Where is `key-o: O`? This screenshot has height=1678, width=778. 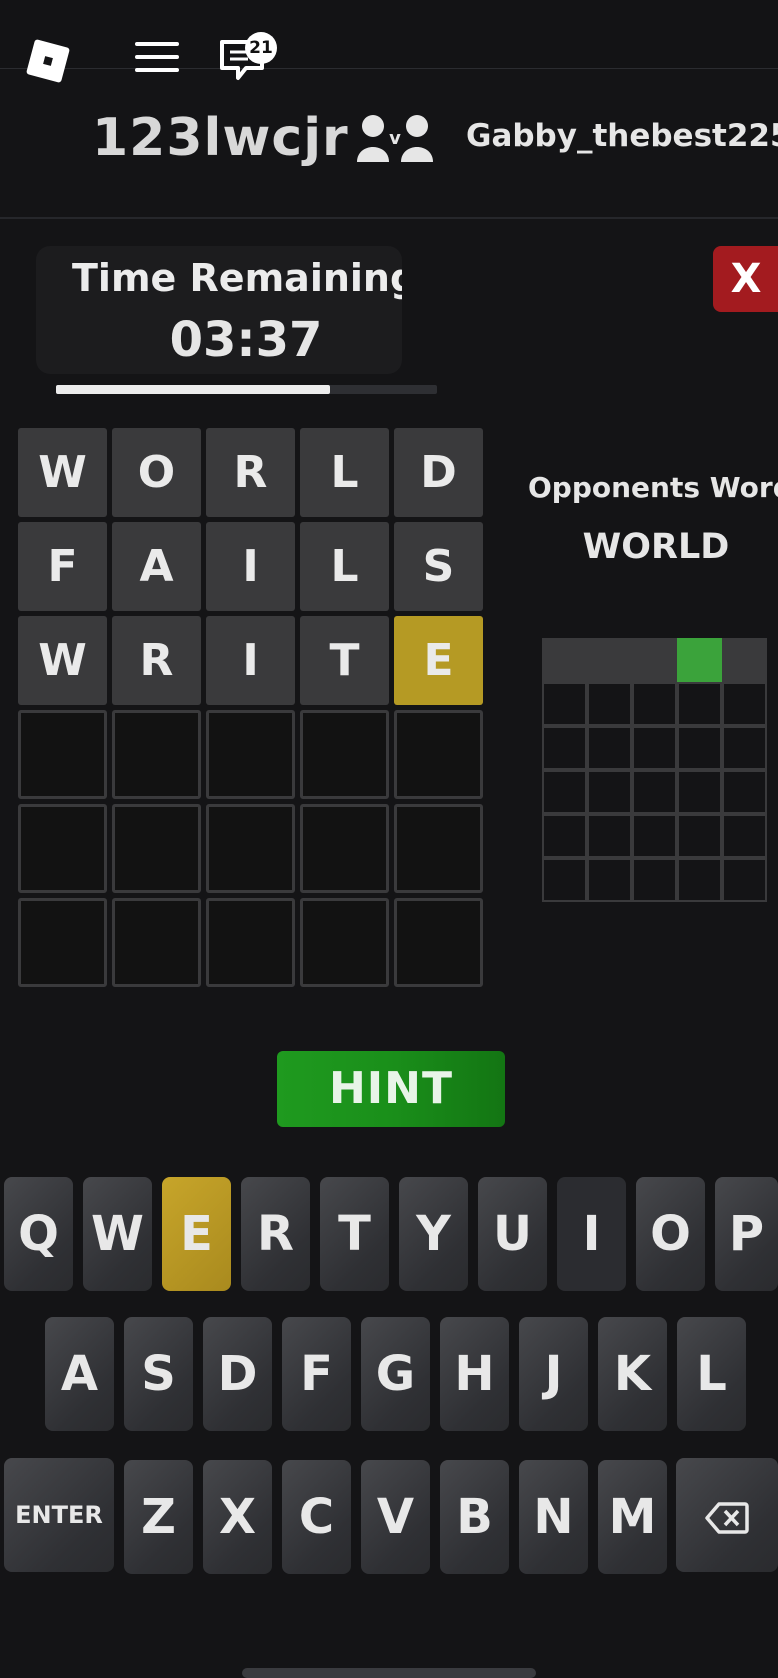
key-o: O is located at coordinates (670, 1234).